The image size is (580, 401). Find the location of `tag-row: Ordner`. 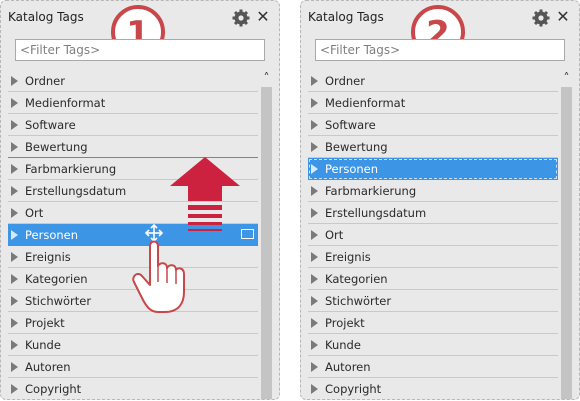

tag-row: Ordner is located at coordinates (433, 81).